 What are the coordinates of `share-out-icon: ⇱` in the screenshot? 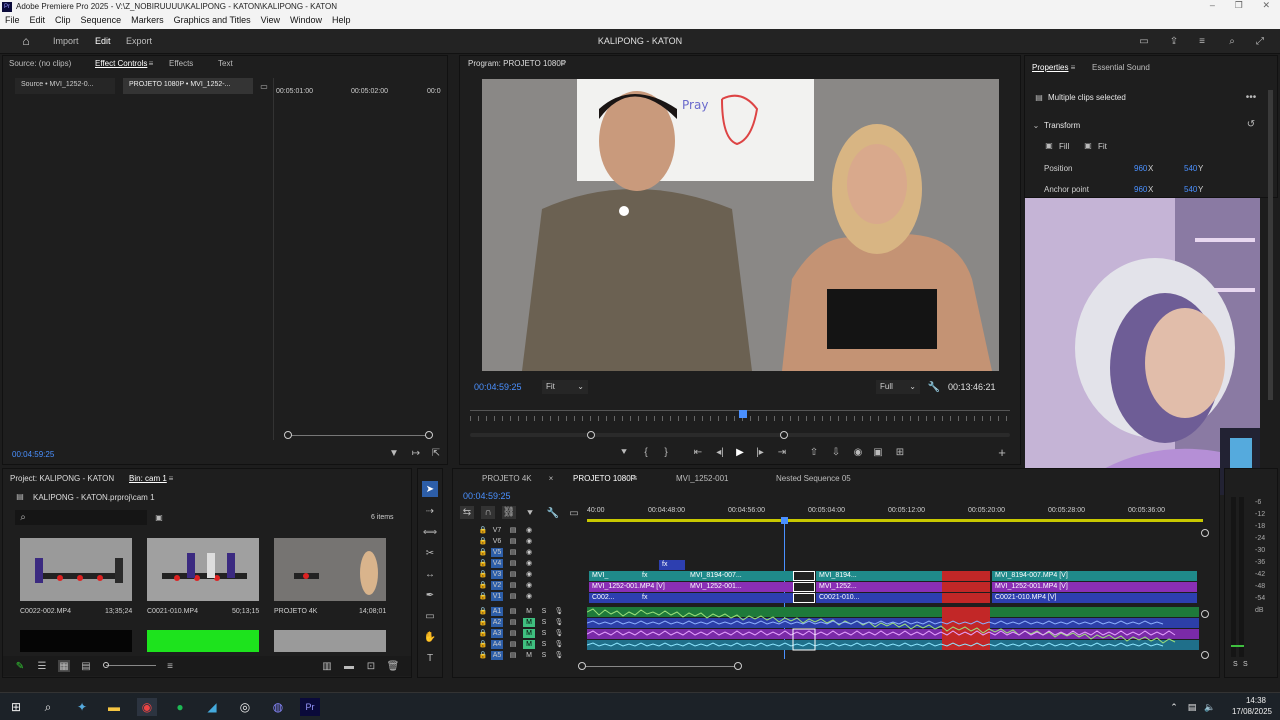 It's located at (436, 453).